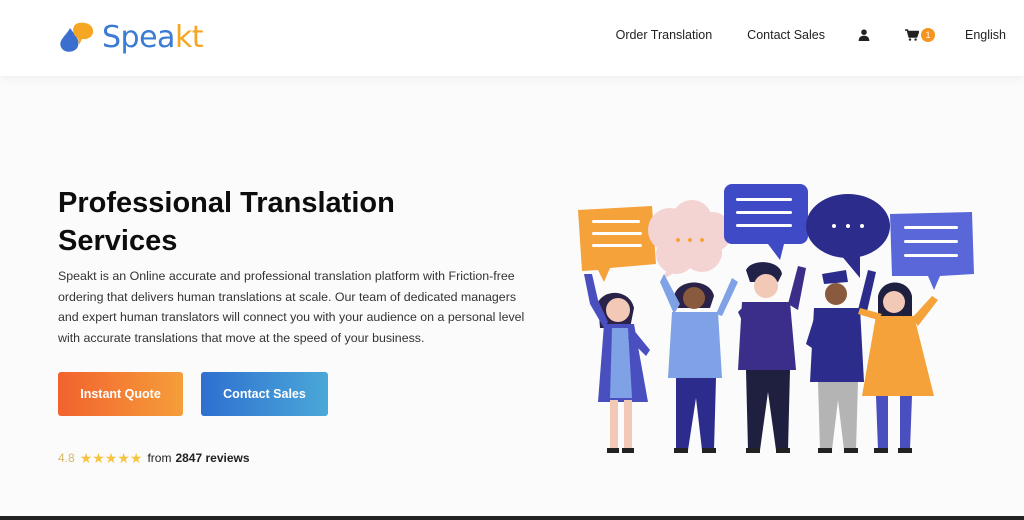 Image resolution: width=1024 pixels, height=520 pixels. I want to click on cart-count-badge: 1, so click(928, 35).